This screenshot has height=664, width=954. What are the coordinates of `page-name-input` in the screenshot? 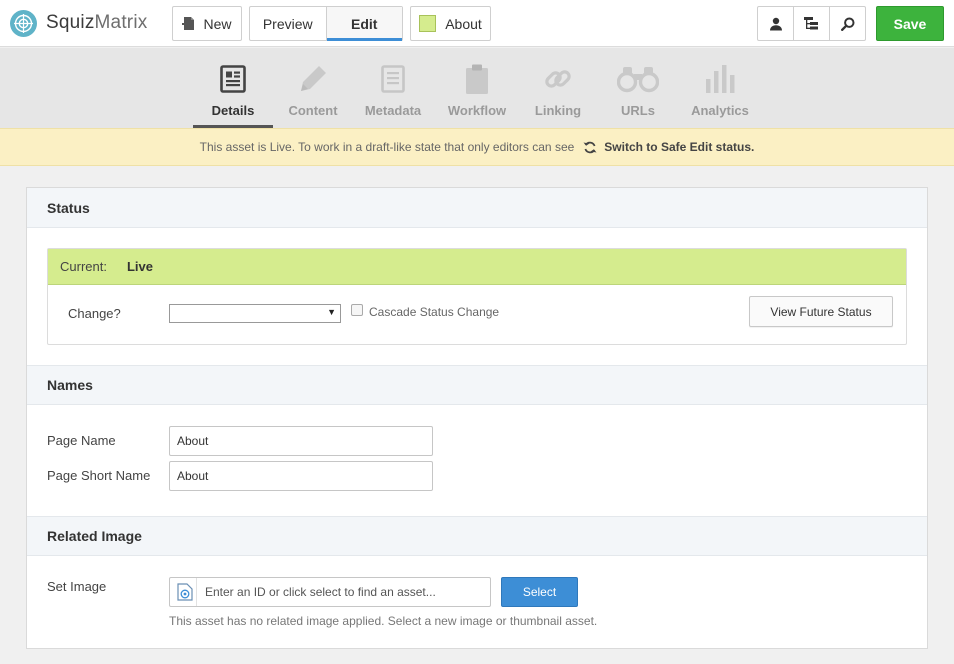 It's located at (301, 441).